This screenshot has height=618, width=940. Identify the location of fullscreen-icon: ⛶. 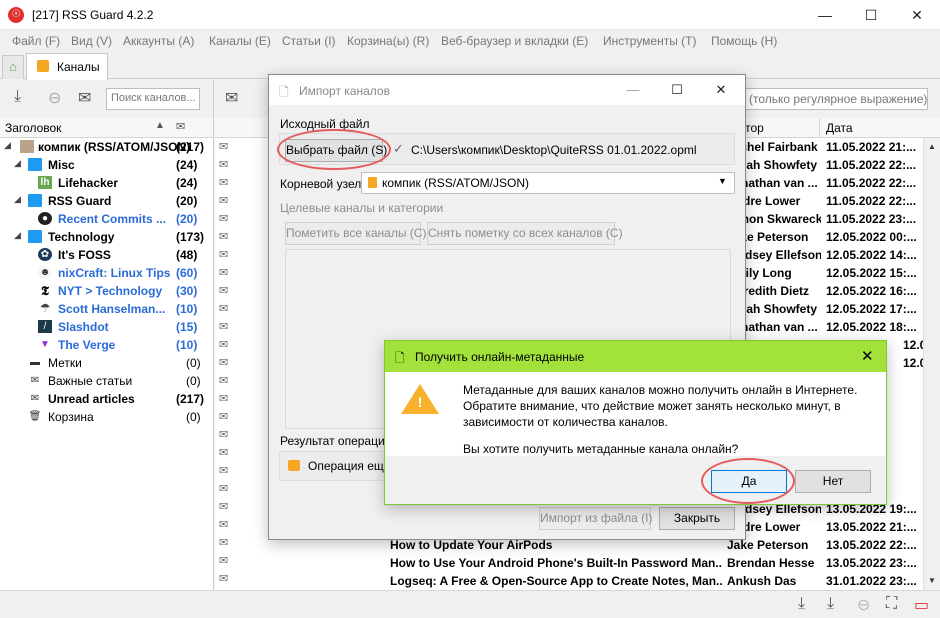
(891, 604).